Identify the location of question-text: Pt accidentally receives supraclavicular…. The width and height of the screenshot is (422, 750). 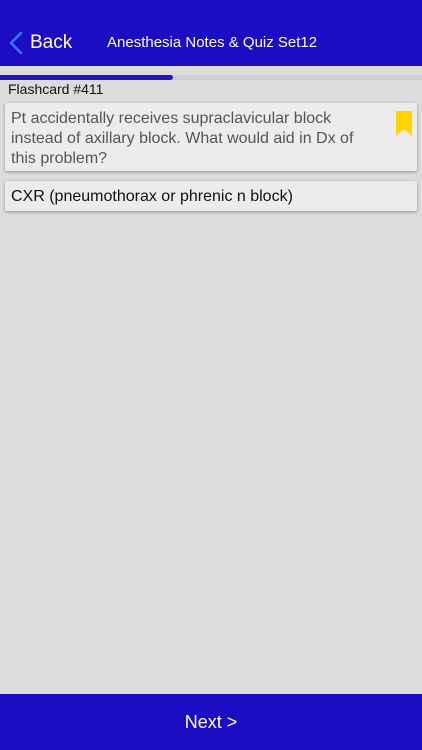
(182, 138).